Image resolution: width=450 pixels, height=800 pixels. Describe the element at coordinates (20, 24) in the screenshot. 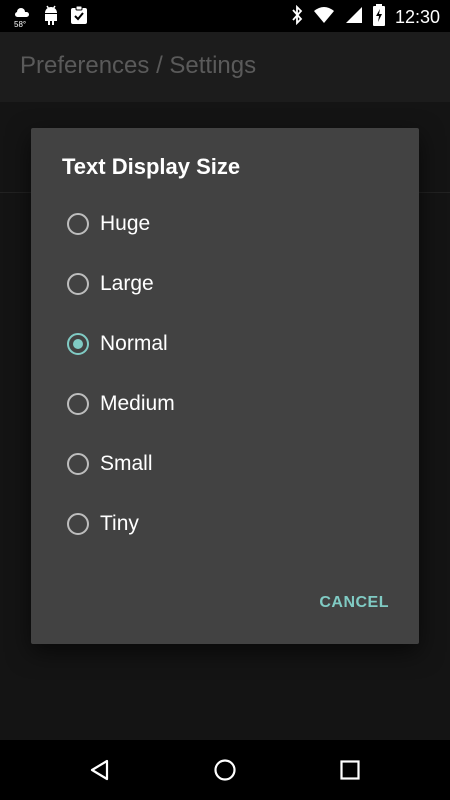

I see `weather-temp: 58°` at that location.